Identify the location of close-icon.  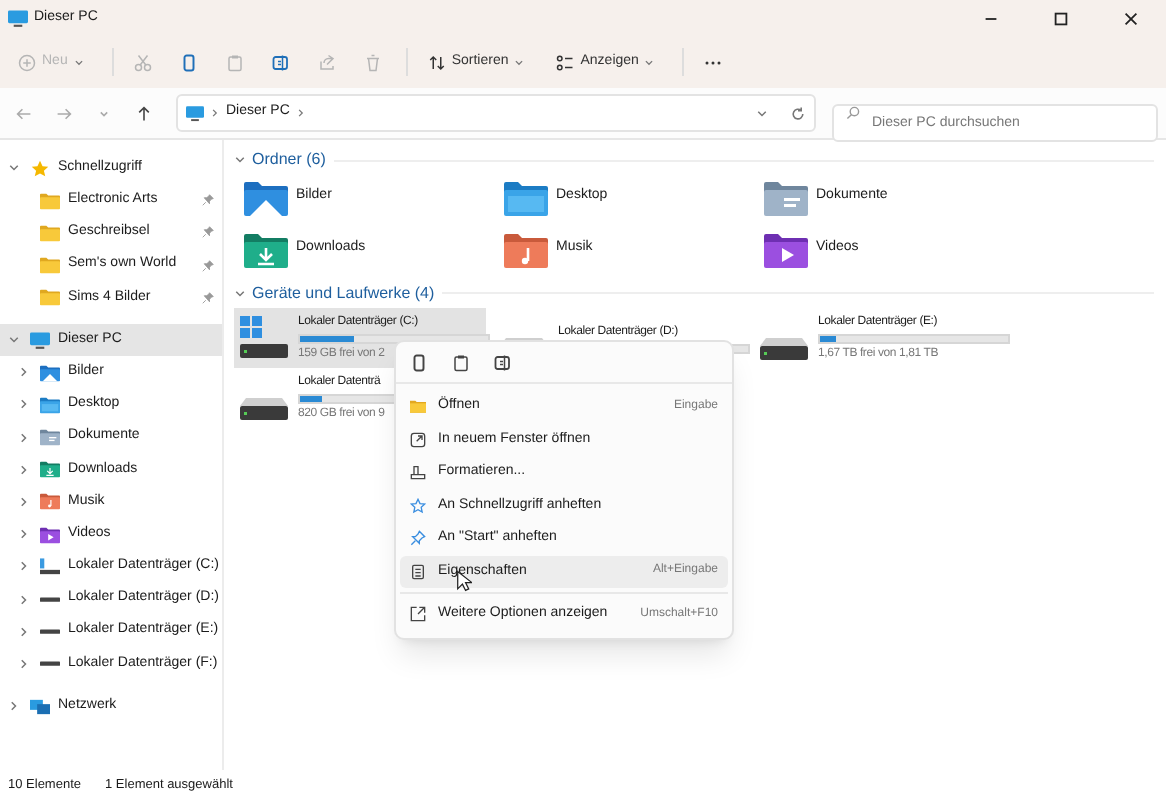
(1131, 18).